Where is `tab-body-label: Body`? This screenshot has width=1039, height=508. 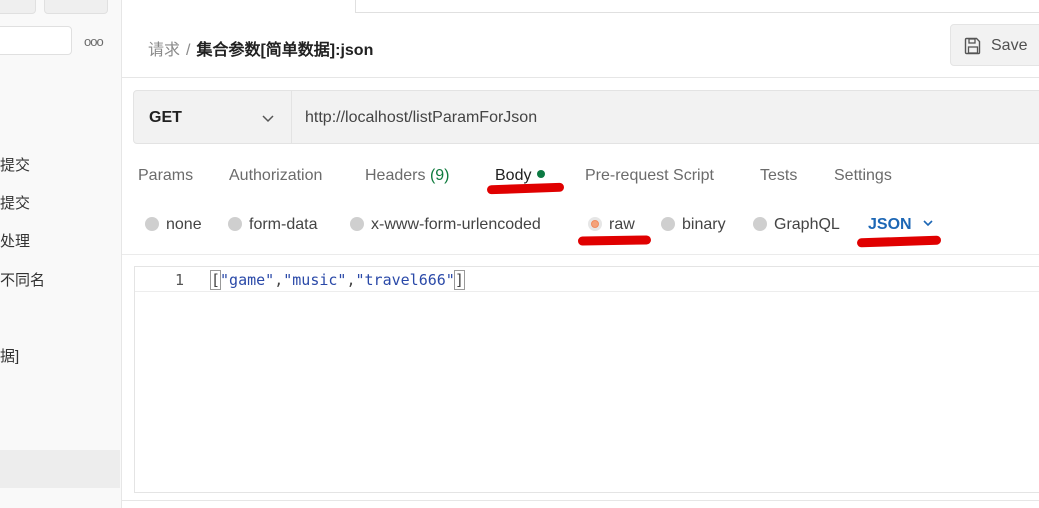 tab-body-label: Body is located at coordinates (513, 175).